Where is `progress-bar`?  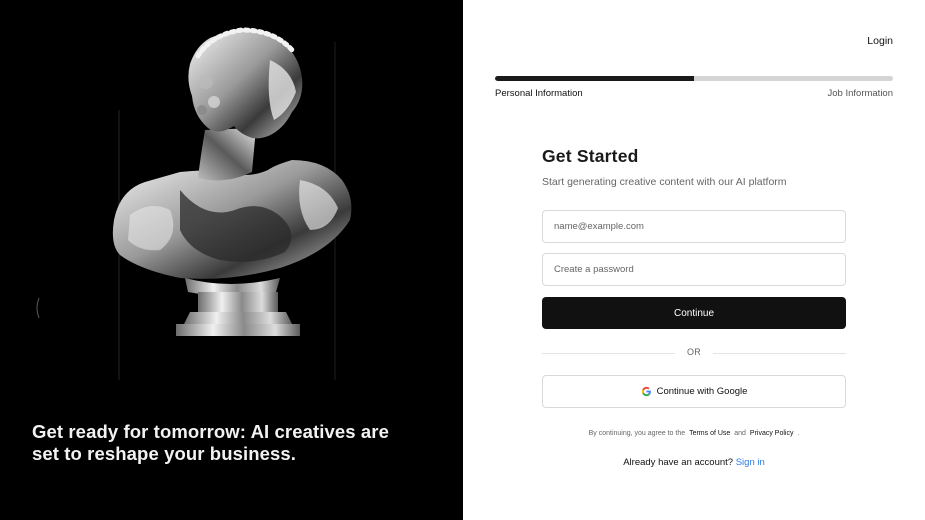 progress-bar is located at coordinates (694, 78).